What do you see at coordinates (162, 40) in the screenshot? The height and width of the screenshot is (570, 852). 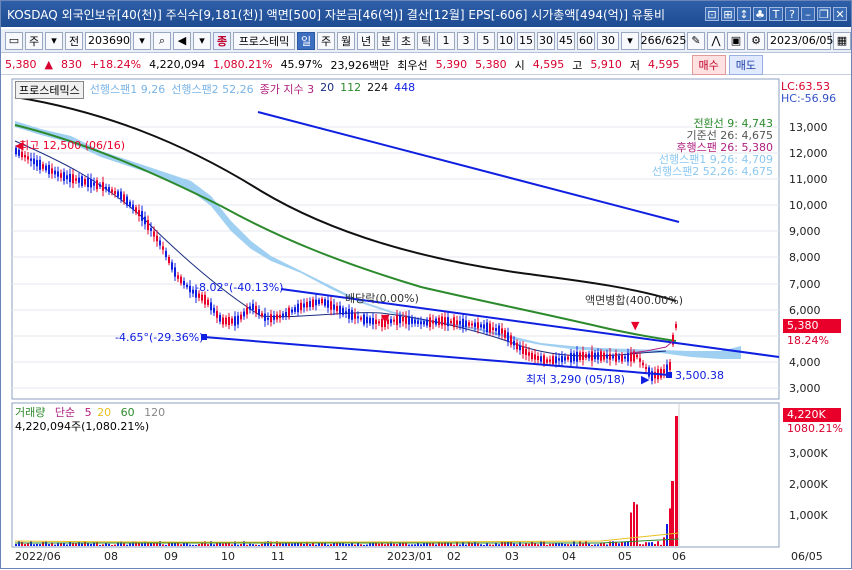 I see `search-icon: ⌕` at bounding box center [162, 40].